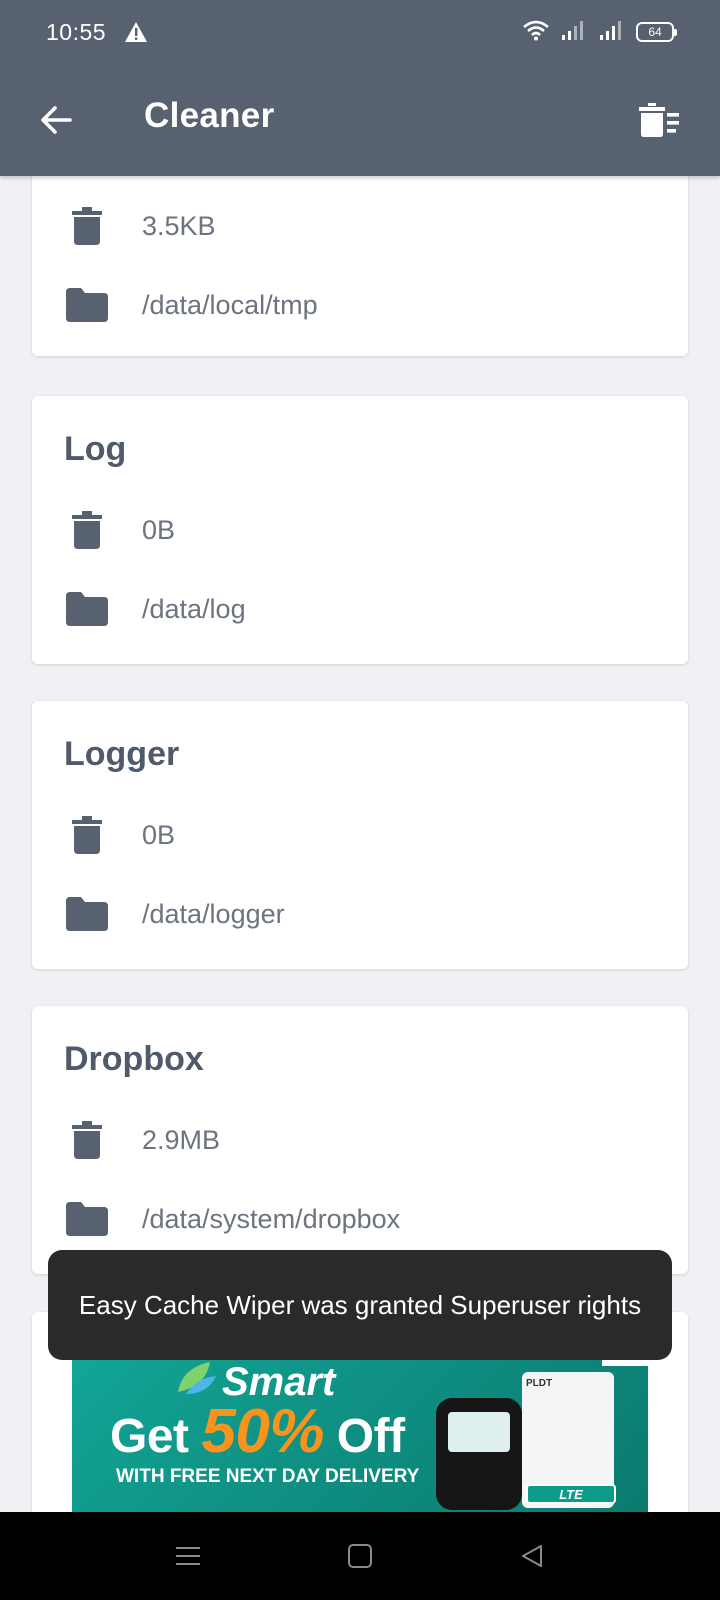 The height and width of the screenshot is (1600, 720). I want to click on cache-path: /data/logger, so click(213, 913).